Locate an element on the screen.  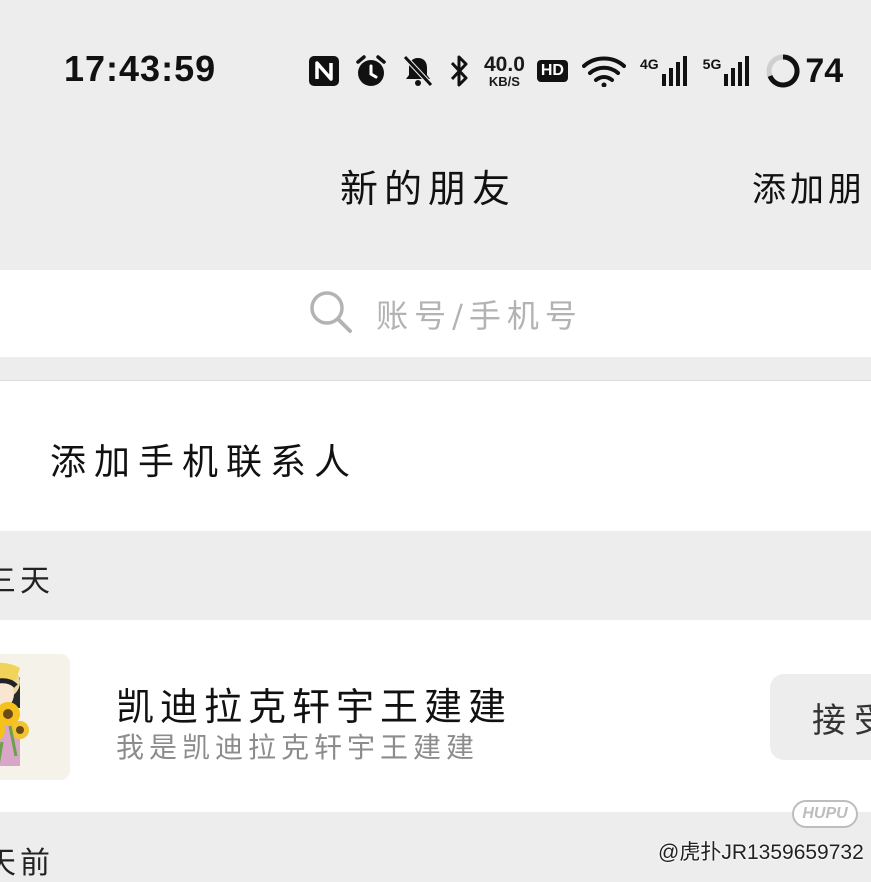
tab-add-friends: 添加朋 is located at coordinates (809, 186).